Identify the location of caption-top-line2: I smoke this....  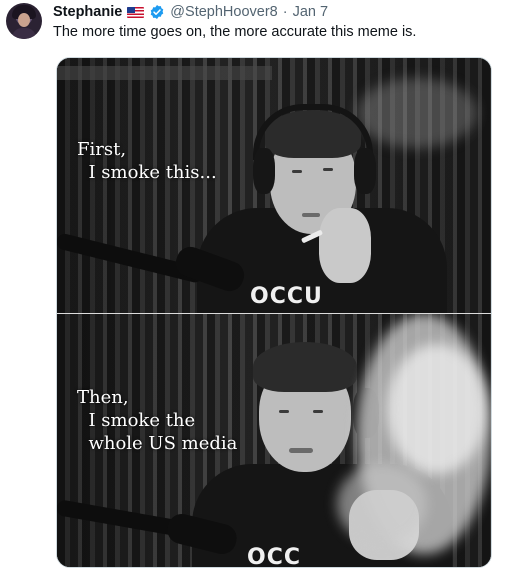
(147, 172).